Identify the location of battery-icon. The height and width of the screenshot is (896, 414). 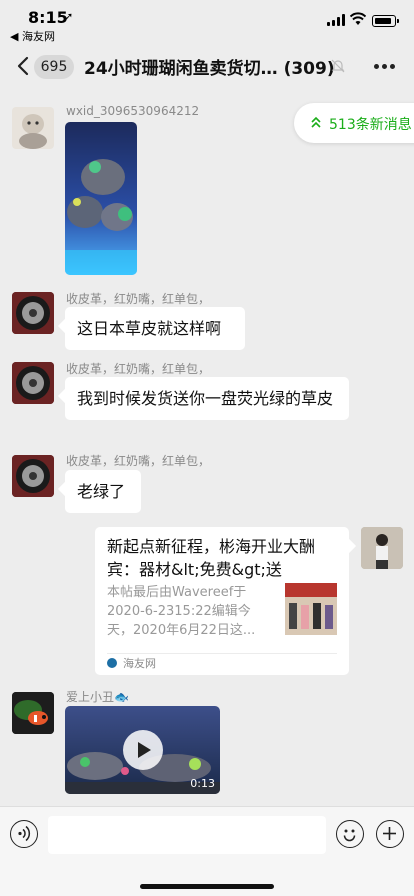
(385, 21).